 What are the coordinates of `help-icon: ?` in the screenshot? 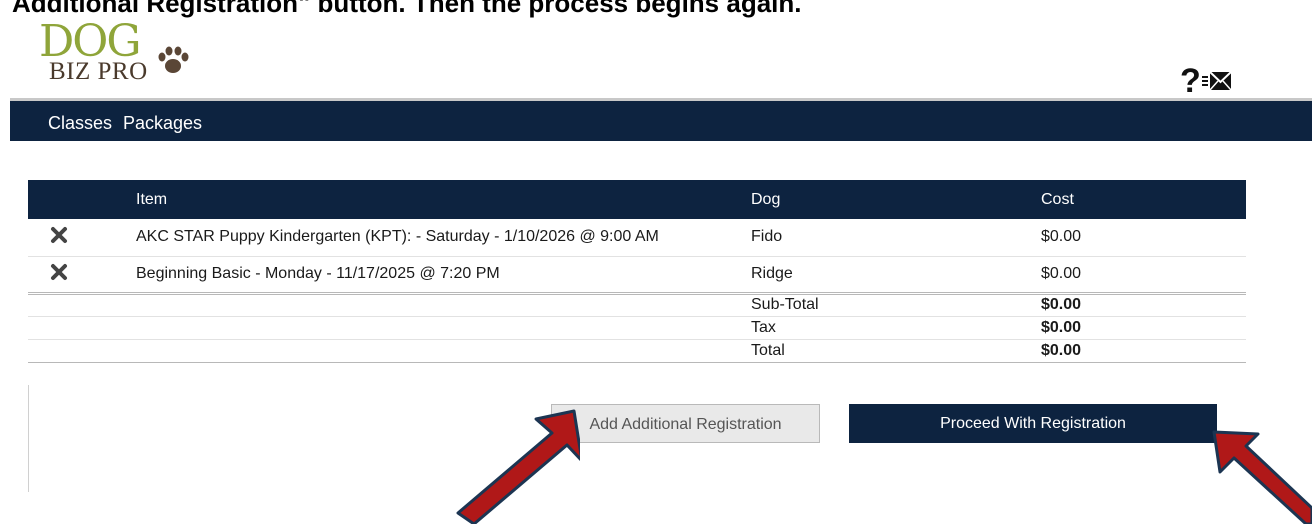 It's located at (1190, 81).